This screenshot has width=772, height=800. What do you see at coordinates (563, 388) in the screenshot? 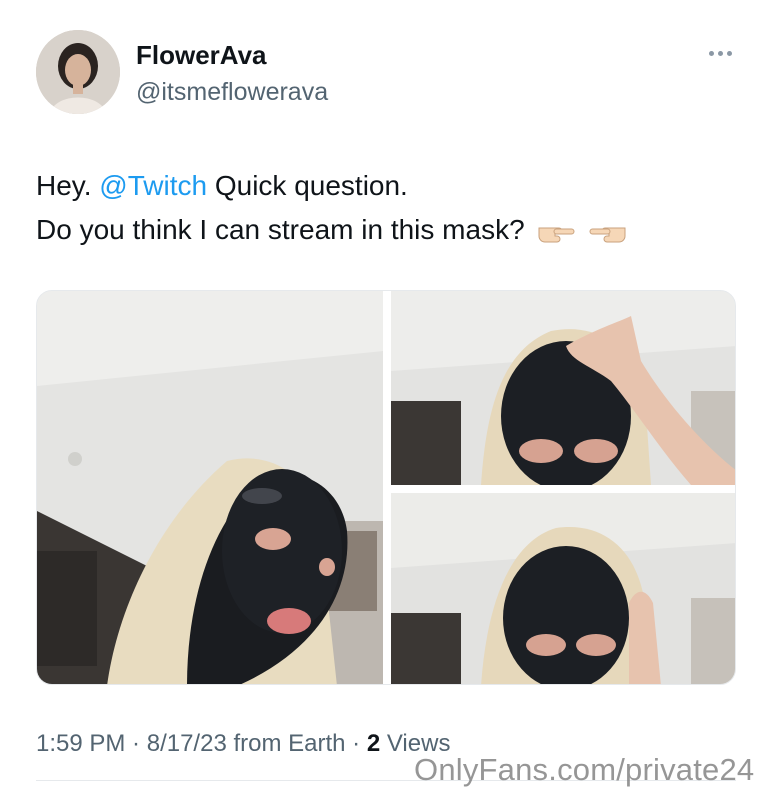
I see `photo-mask-selfie-hand-forehead` at bounding box center [563, 388].